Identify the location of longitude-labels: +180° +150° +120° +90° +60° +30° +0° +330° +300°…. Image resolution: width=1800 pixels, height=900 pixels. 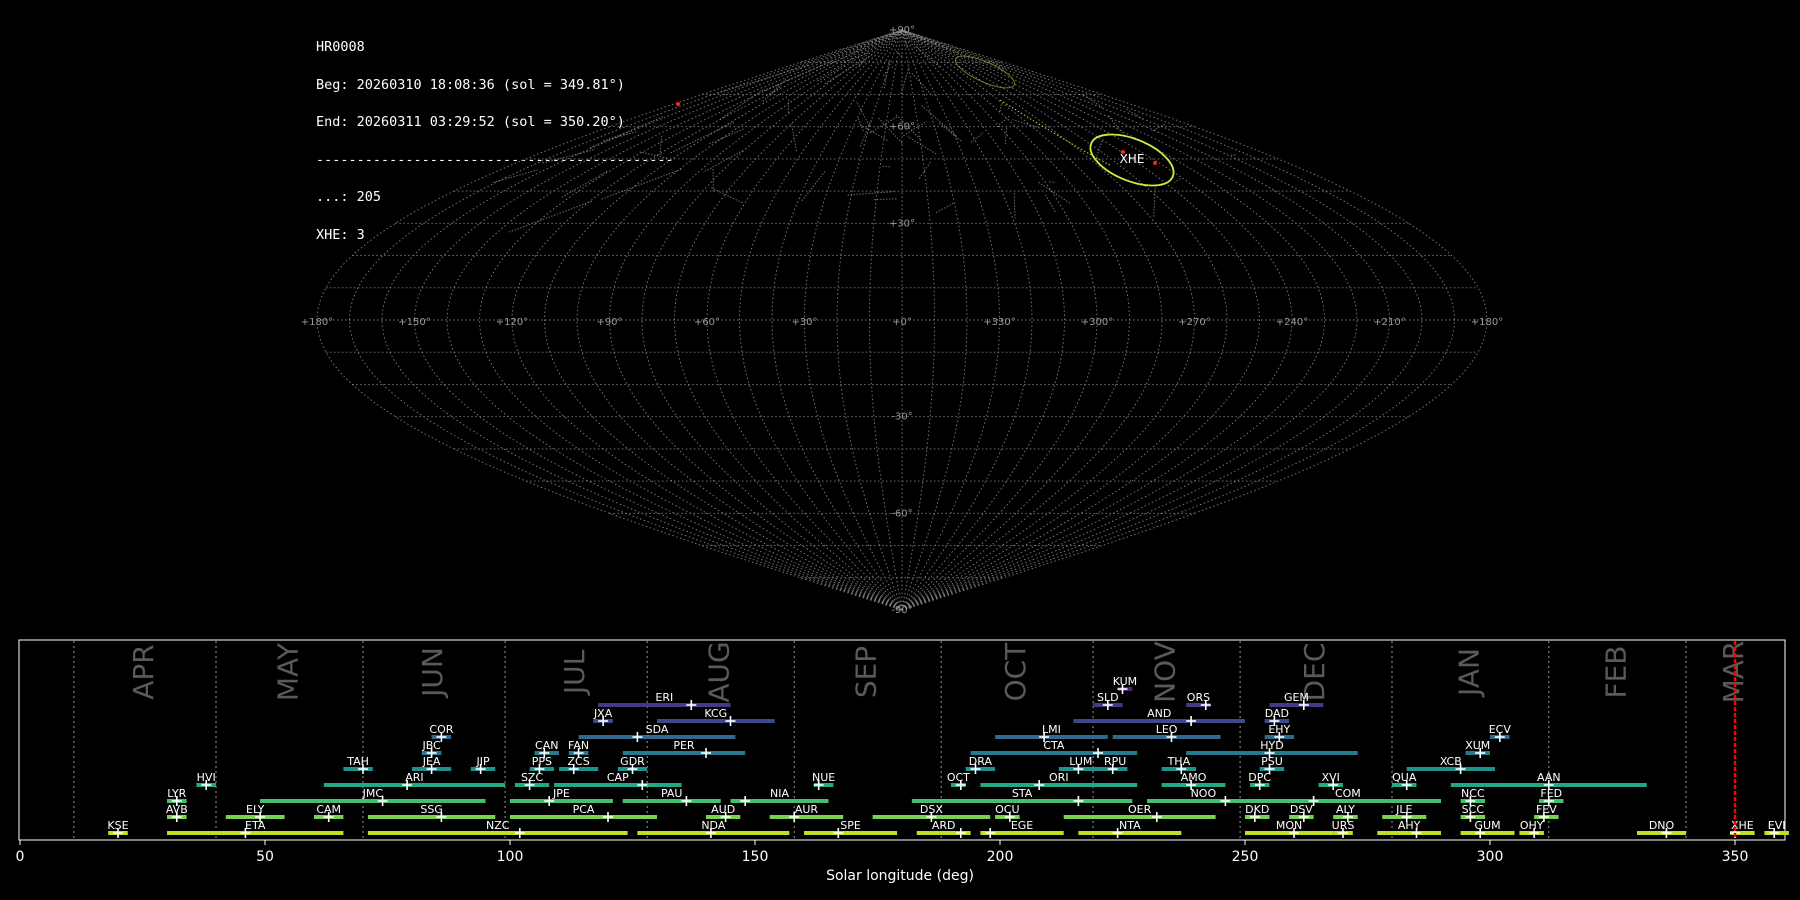
(902, 322).